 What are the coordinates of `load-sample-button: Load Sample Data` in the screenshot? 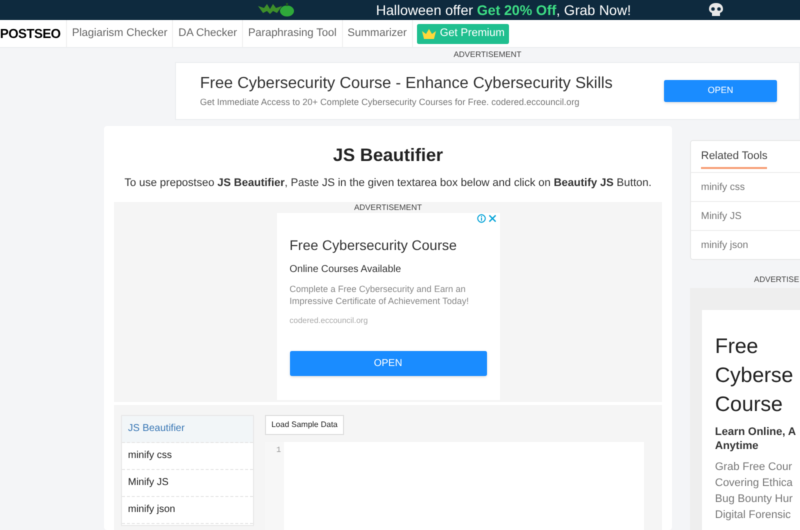 It's located at (304, 424).